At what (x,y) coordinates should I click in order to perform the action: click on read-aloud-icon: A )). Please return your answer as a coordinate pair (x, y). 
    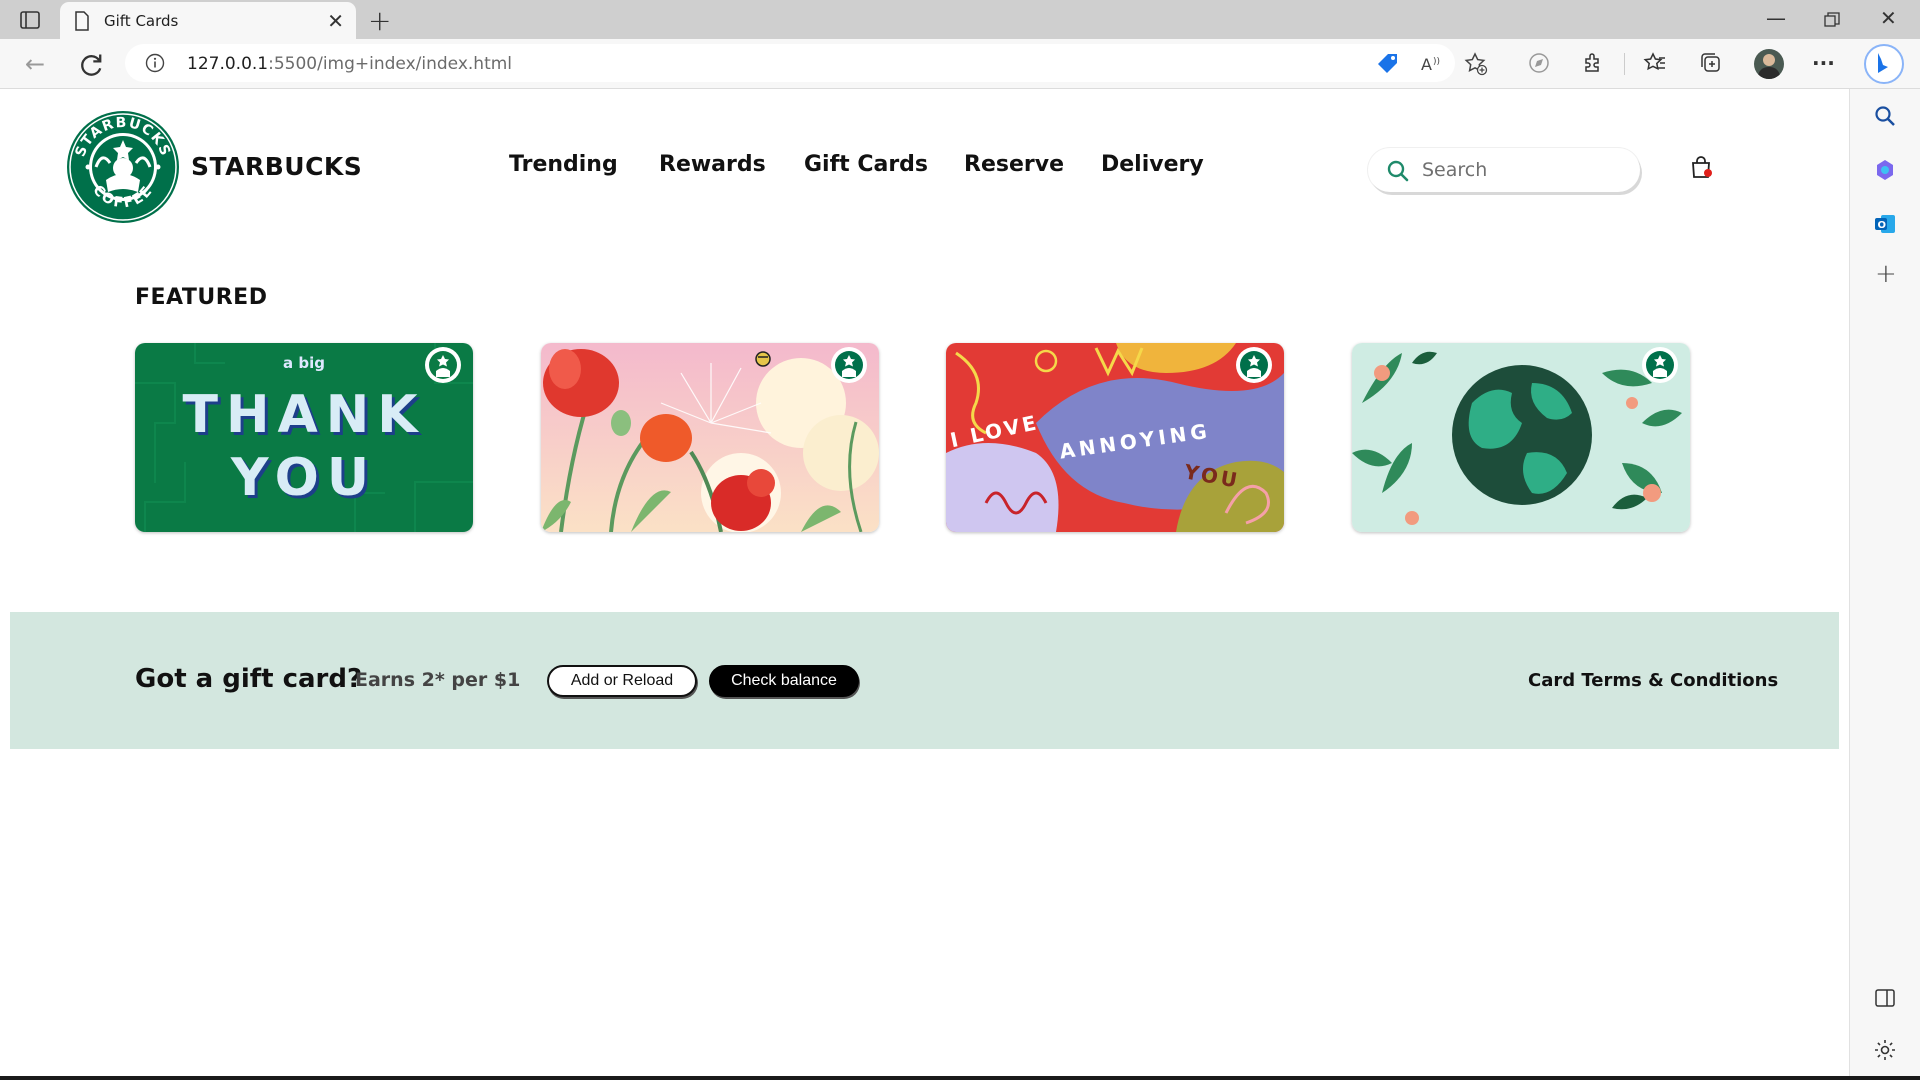
    Looking at the image, I should click on (1432, 64).